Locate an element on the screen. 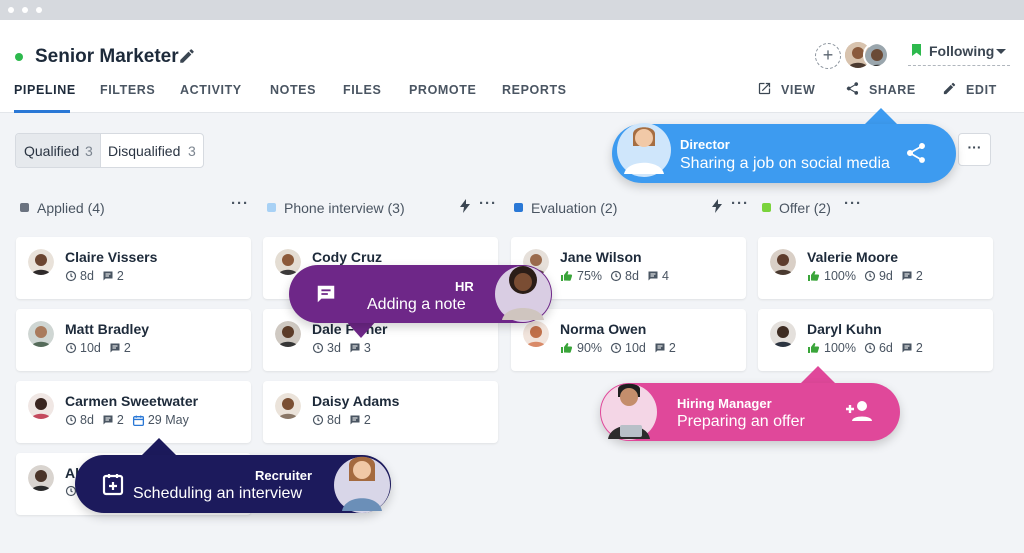 This screenshot has height=553, width=1024. view-button: VIEW is located at coordinates (786, 89).